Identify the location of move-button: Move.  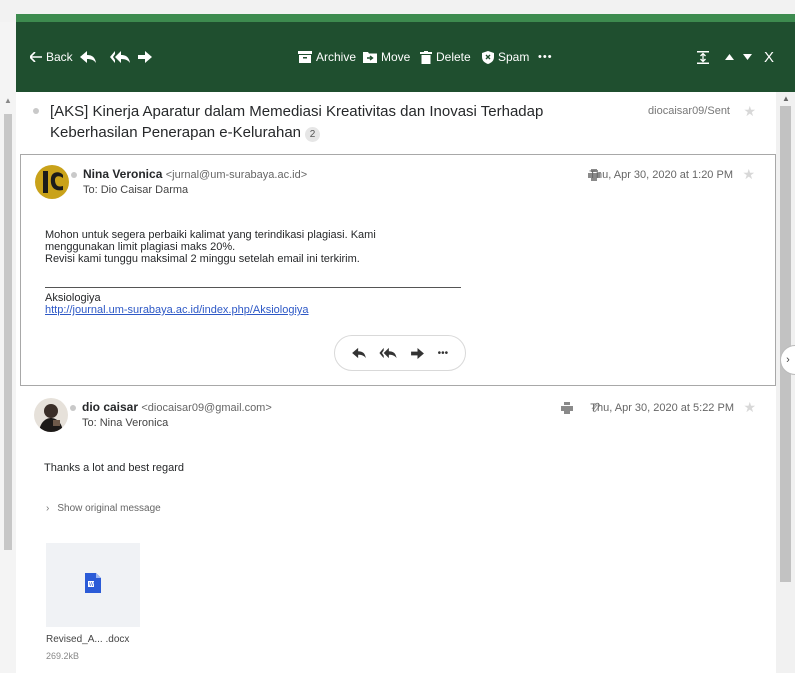
(386, 57).